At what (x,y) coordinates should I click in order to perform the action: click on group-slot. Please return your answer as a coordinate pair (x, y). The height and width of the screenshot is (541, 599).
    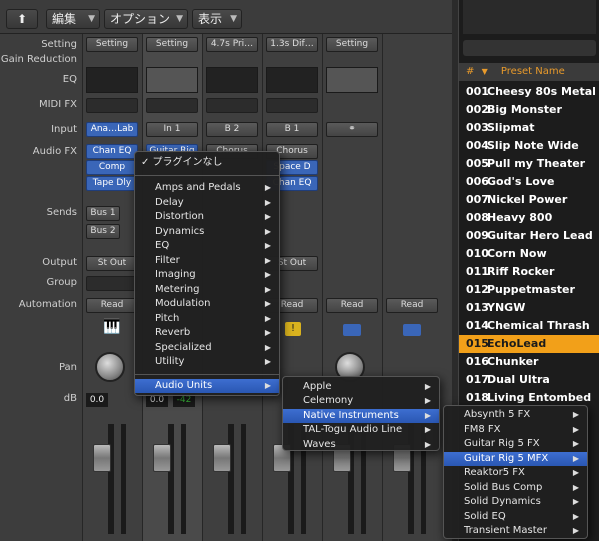
    Looking at the image, I should click on (112, 283).